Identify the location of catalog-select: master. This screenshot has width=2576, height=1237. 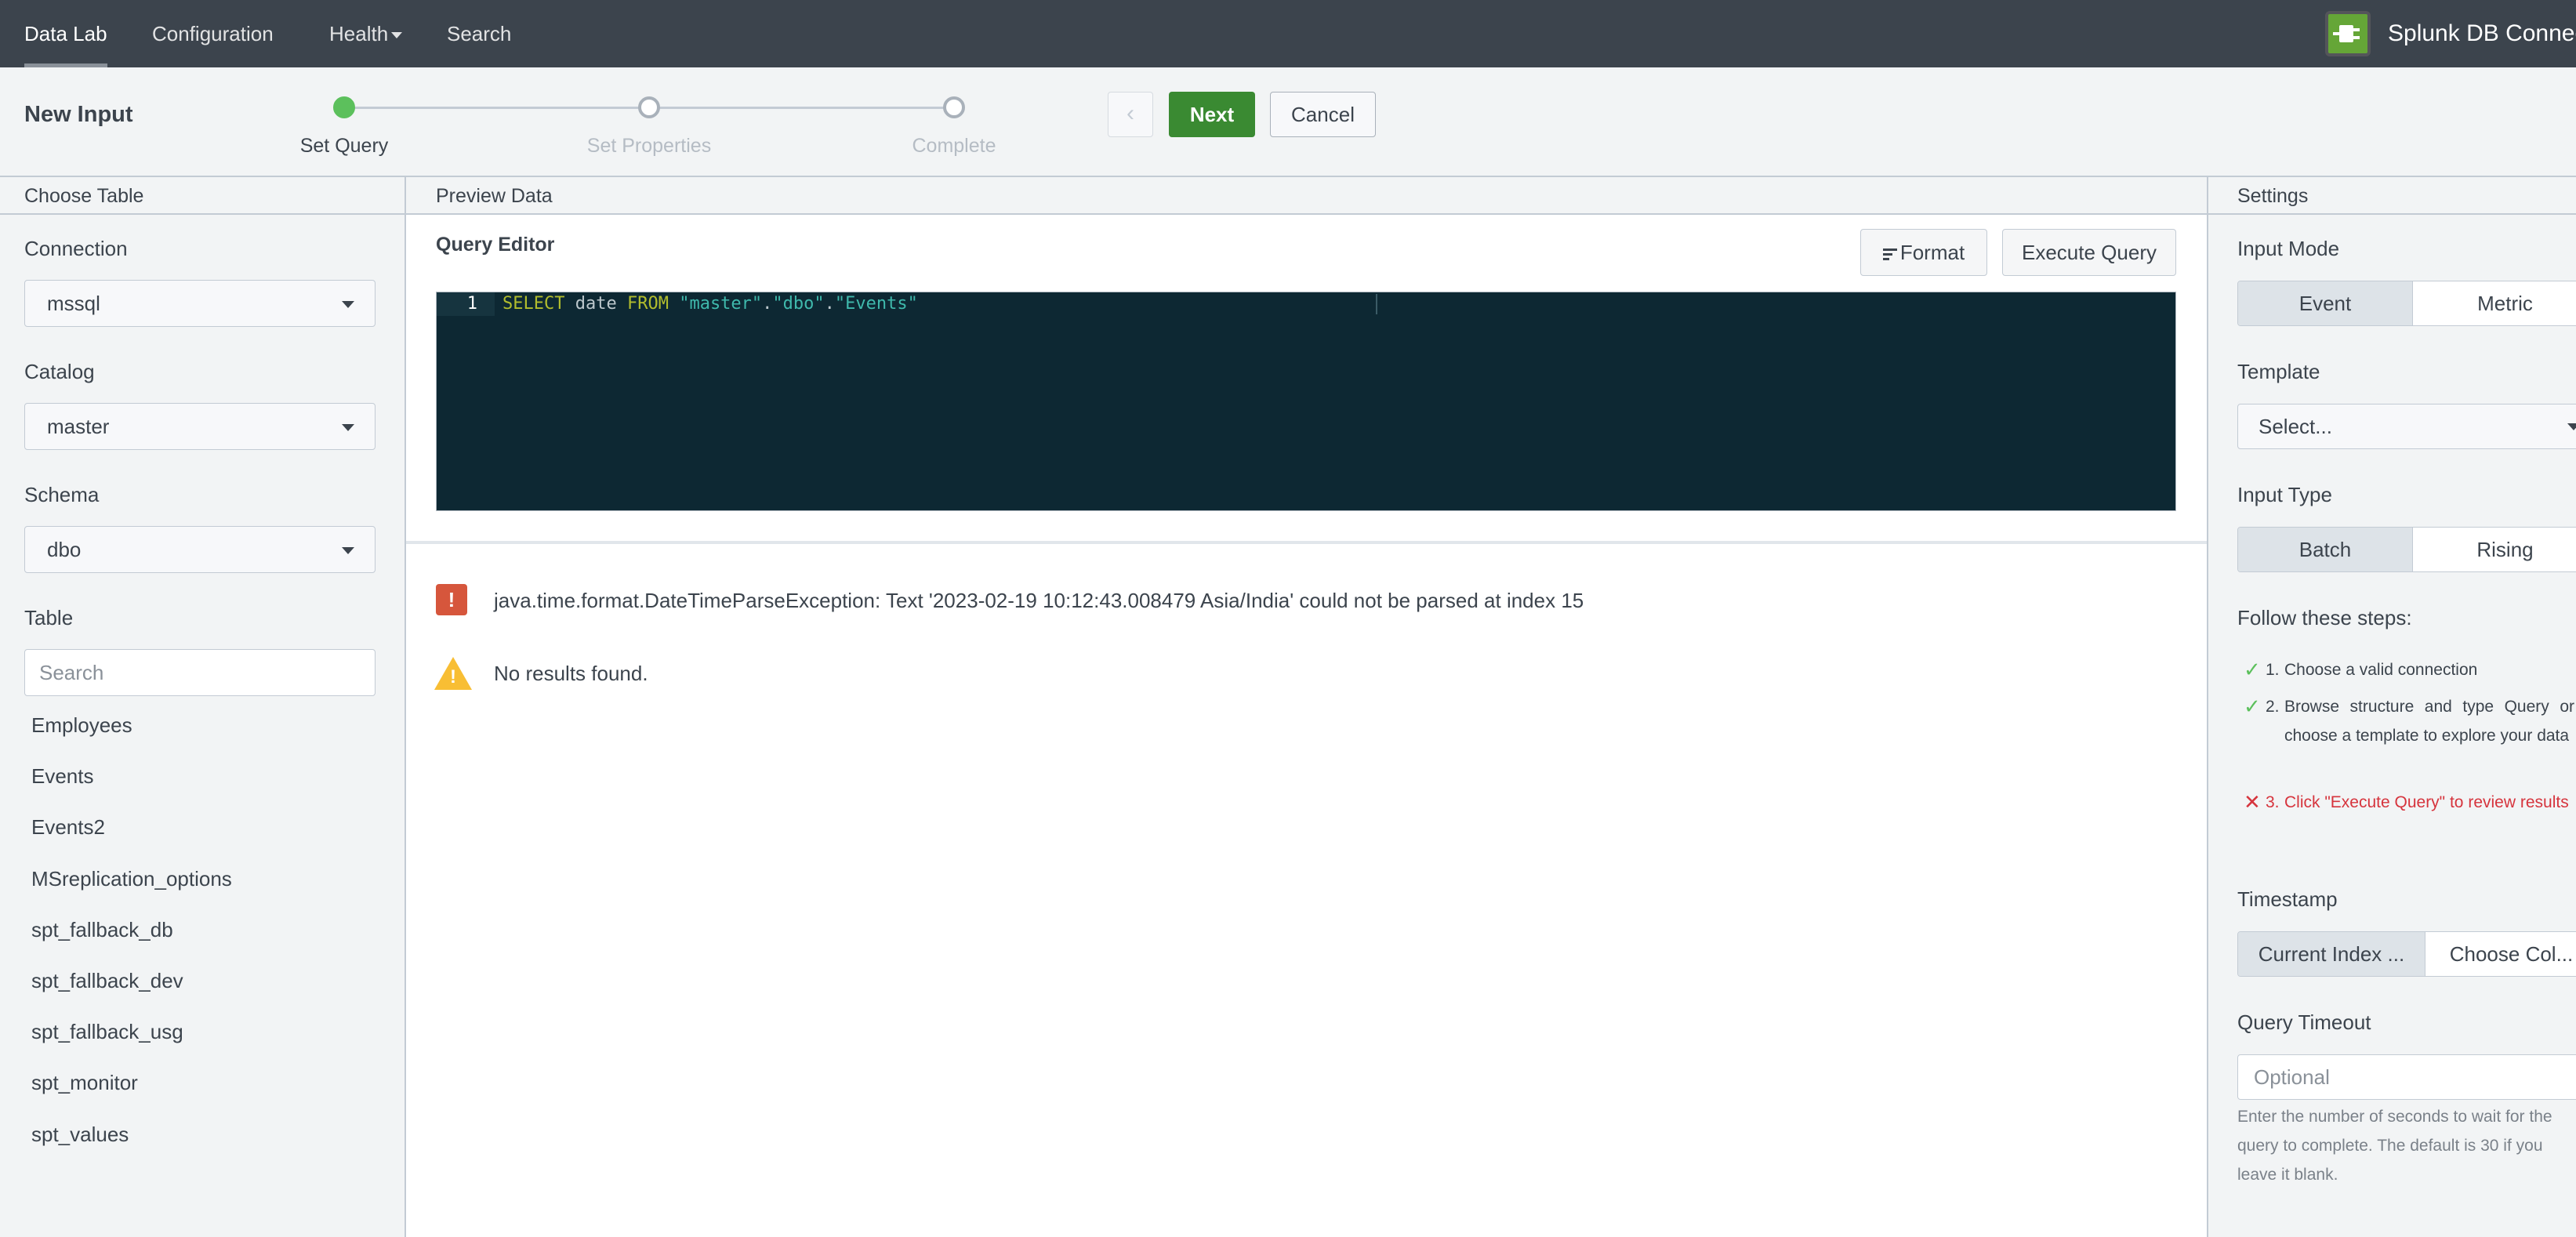
(200, 426).